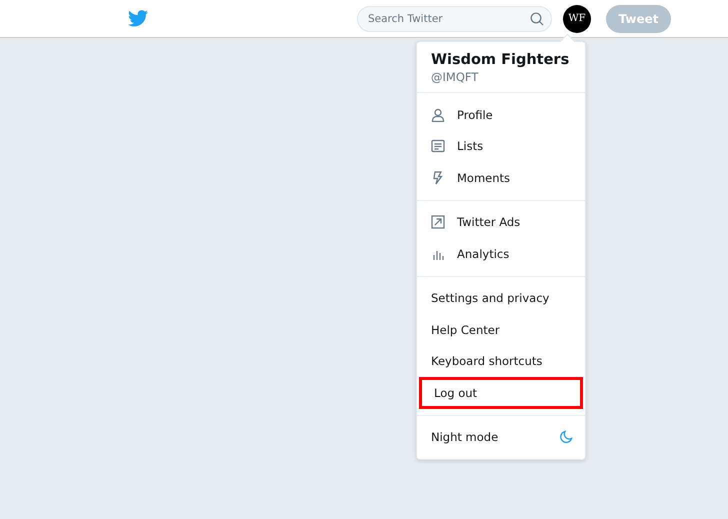 The width and height of the screenshot is (728, 519). I want to click on list-icon, so click(438, 146).